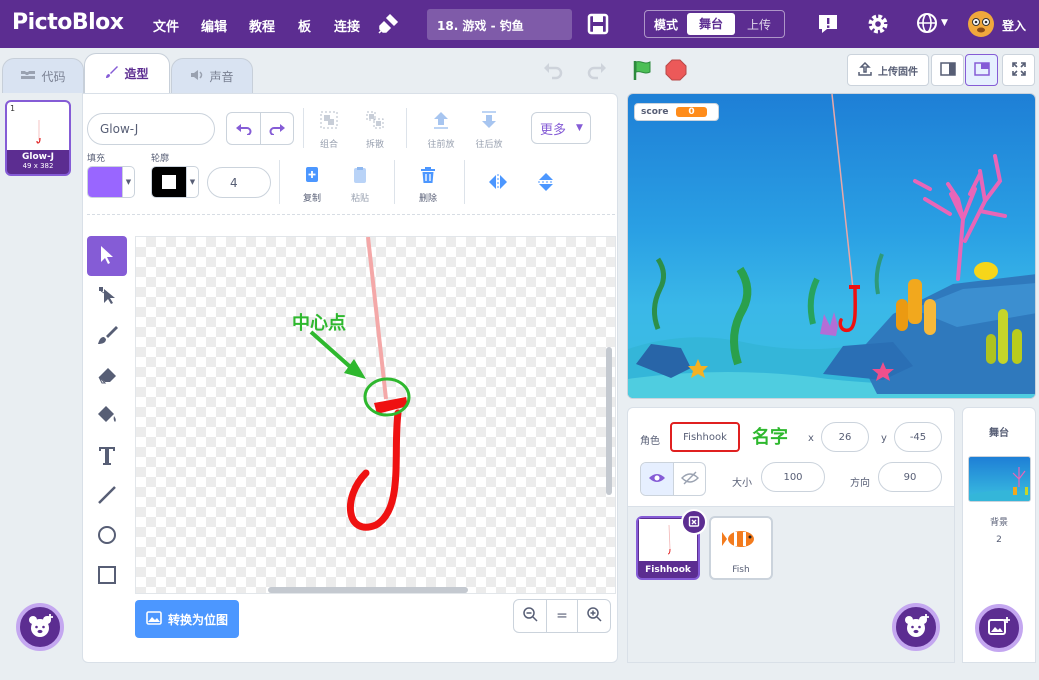 The width and height of the screenshot is (1039, 680). What do you see at coordinates (391, 405) in the screenshot?
I see `hook-top` at bounding box center [391, 405].